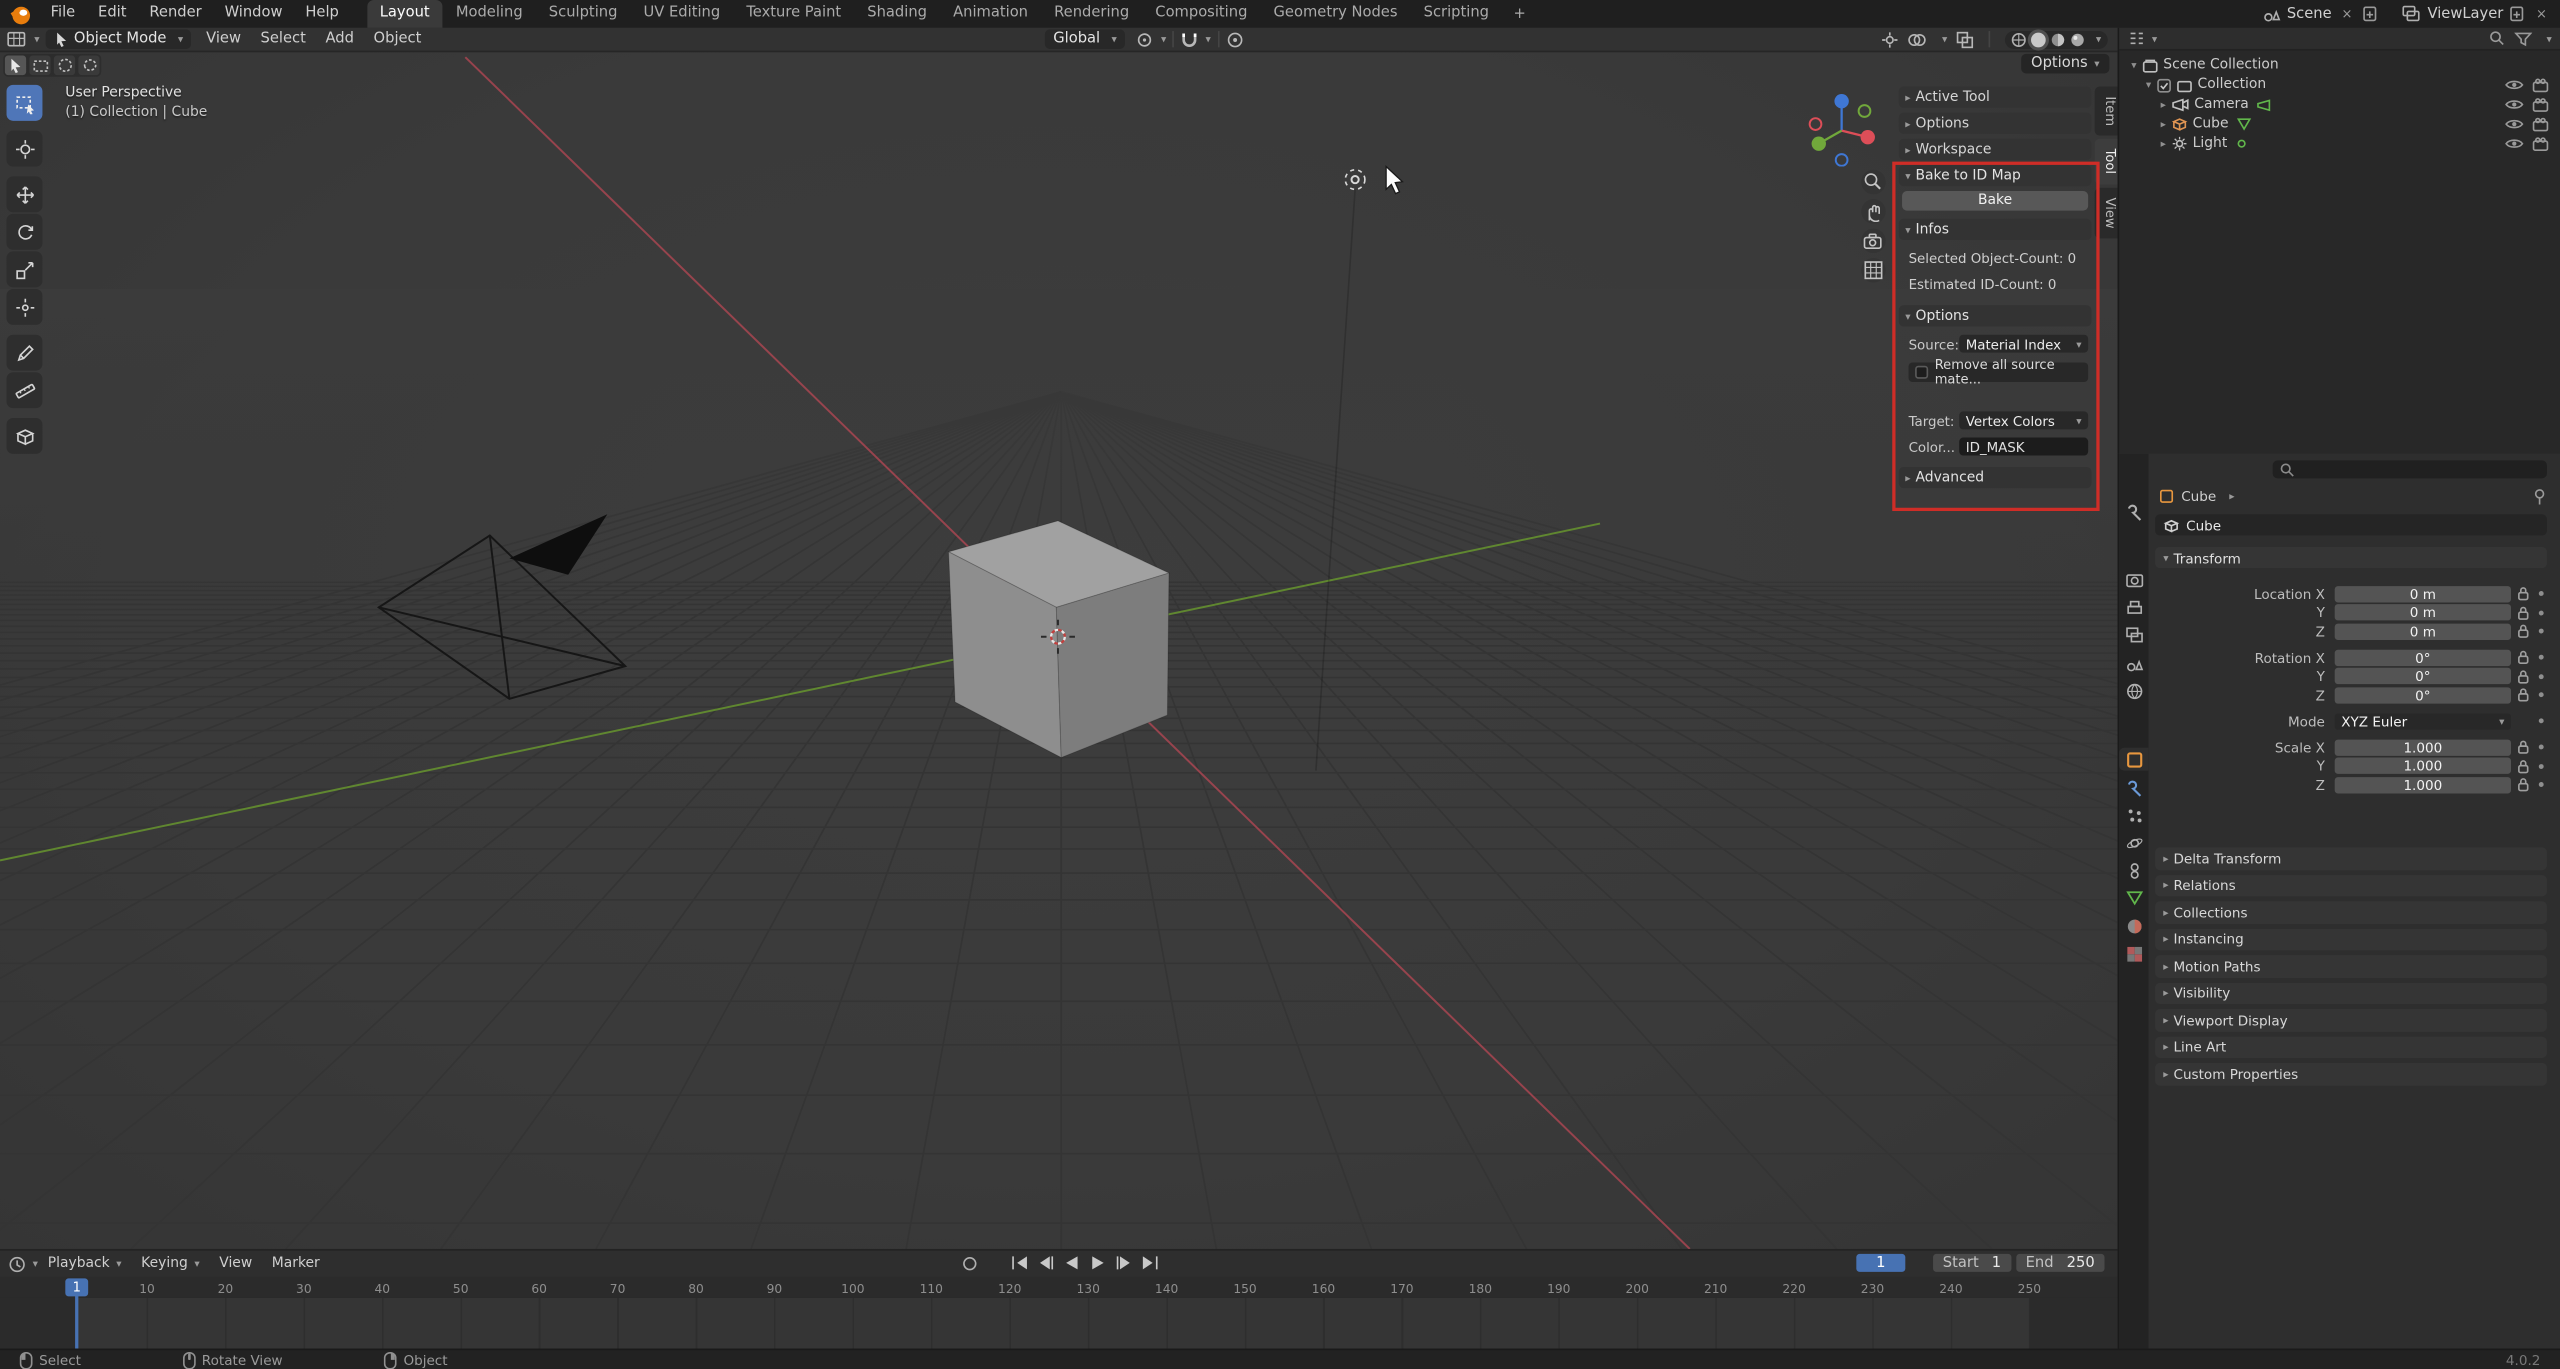 This screenshot has height=1369, width=2560. I want to click on workspace-tab-compositing: Compositing, so click(1201, 14).